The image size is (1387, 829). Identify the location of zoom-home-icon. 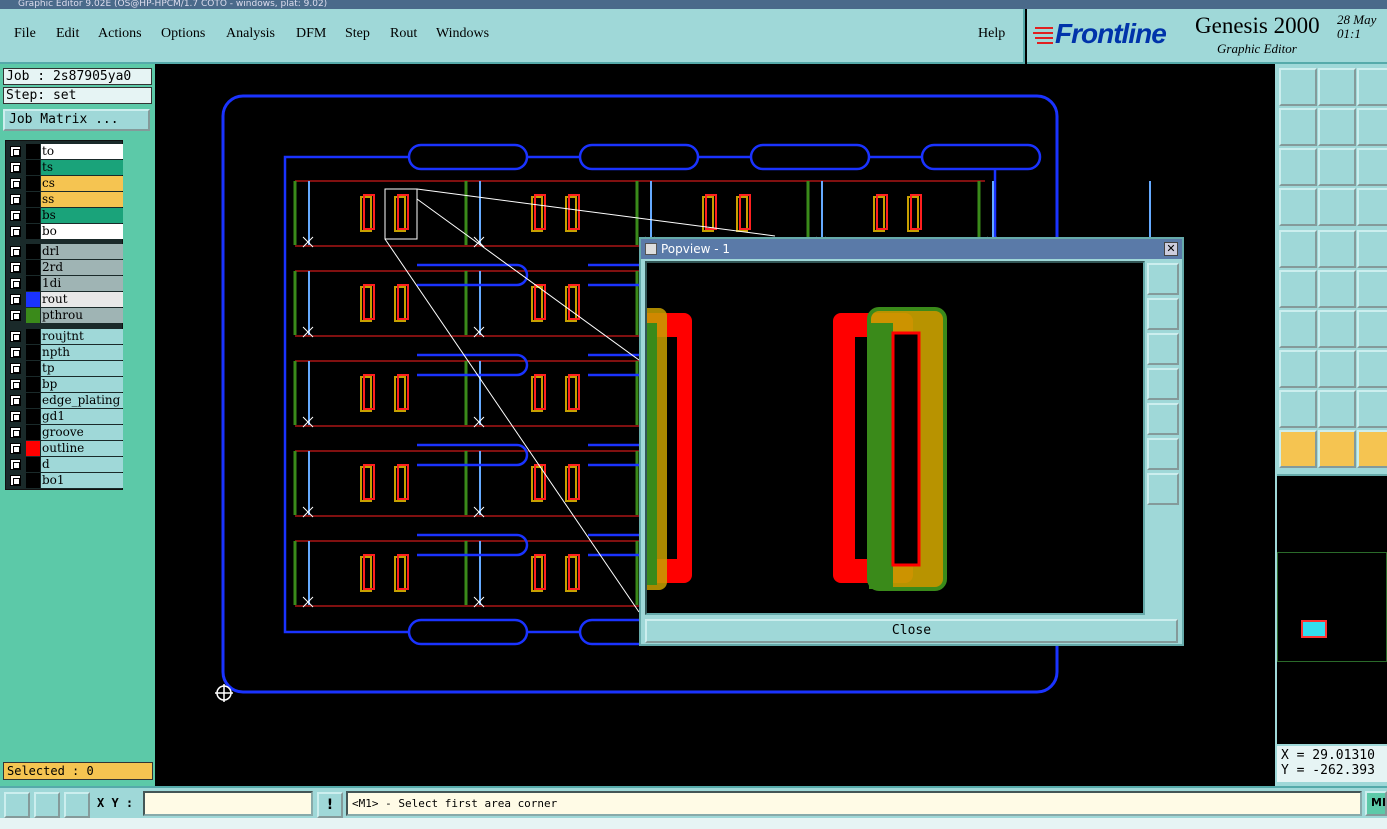
(1298, 87).